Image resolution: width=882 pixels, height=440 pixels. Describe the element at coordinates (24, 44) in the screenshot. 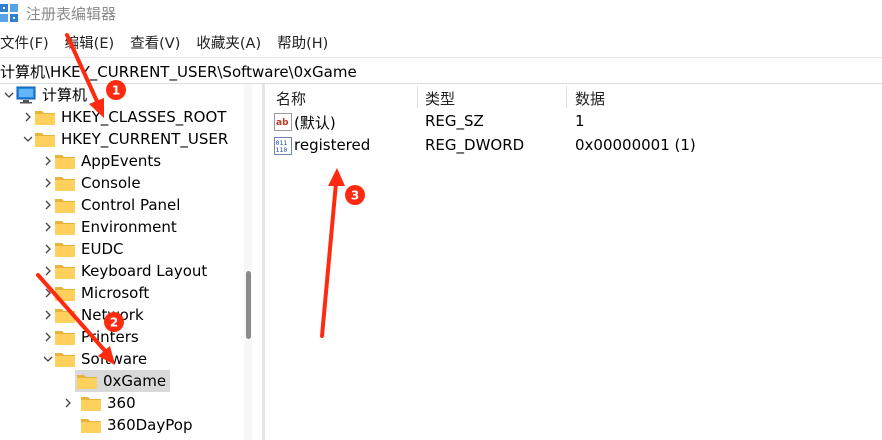

I see `menu-file: 文件(F)` at that location.